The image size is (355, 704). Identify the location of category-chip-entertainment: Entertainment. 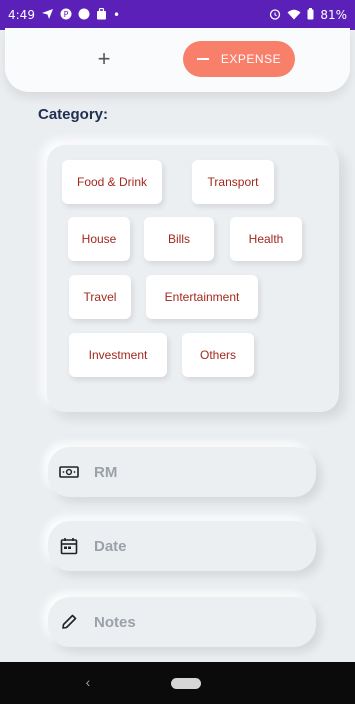
(202, 297).